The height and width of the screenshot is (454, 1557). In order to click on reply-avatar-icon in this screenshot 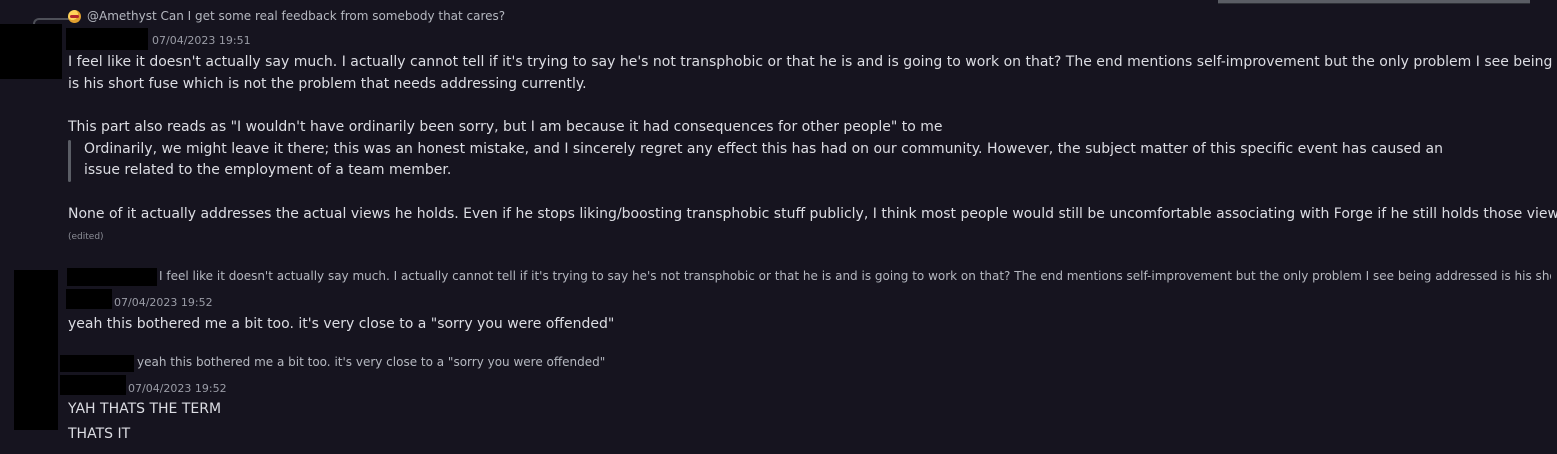, I will do `click(74, 16)`.